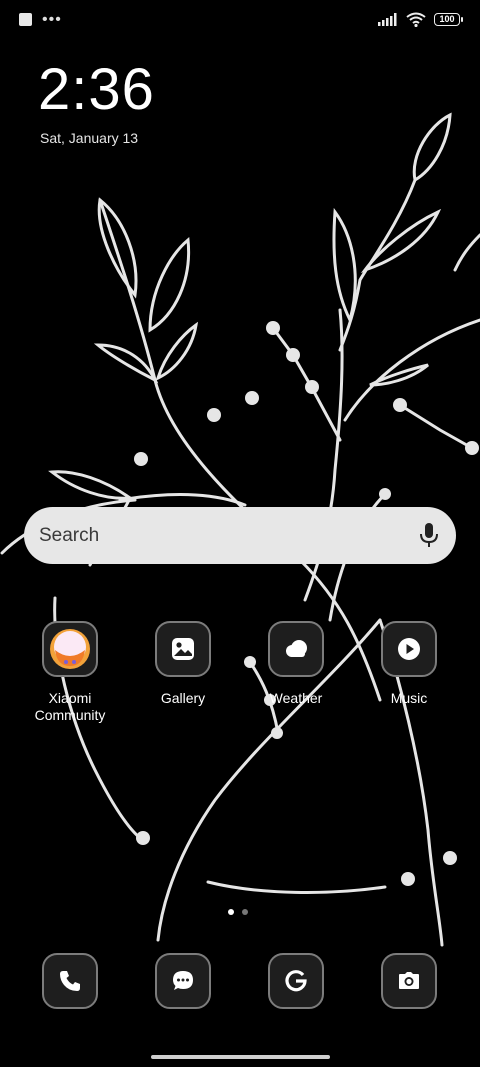 Image resolution: width=480 pixels, height=1067 pixels. What do you see at coordinates (40, 19) in the screenshot?
I see `status-bar-left: •••` at bounding box center [40, 19].